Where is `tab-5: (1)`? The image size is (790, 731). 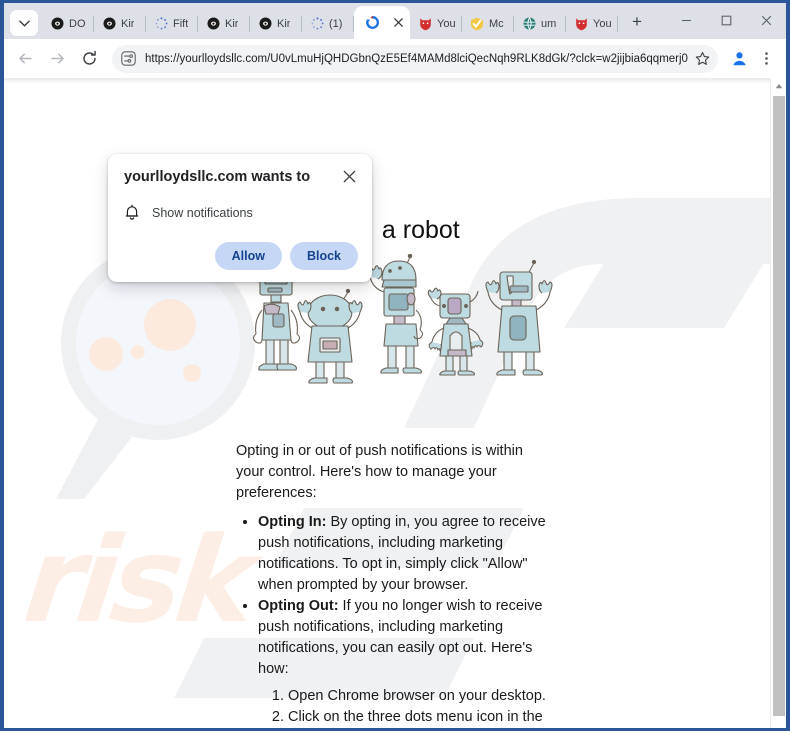
tab-5: (1) is located at coordinates (328, 23).